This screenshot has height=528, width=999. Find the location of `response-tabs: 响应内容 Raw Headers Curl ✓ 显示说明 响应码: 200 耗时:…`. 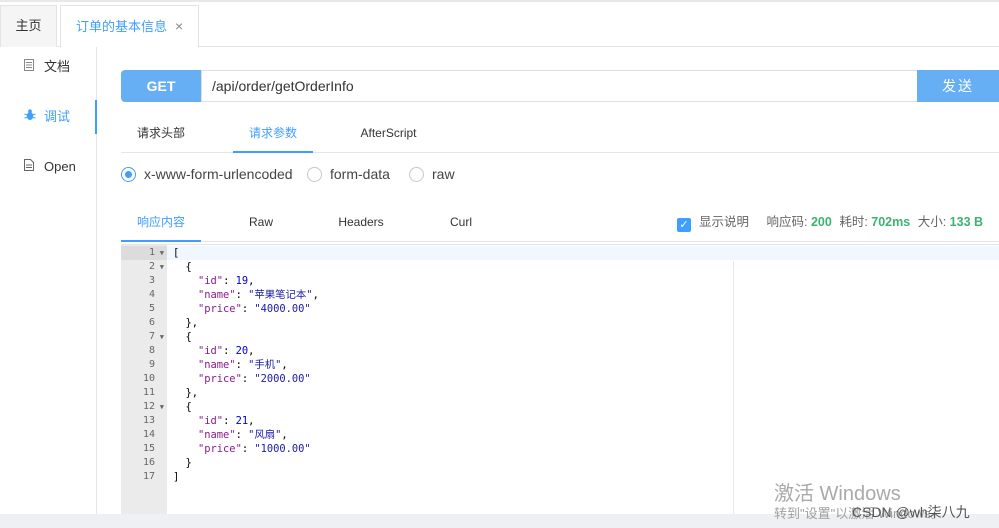

response-tabs: 响应内容 Raw Headers Curl ✓ 显示说明 响应码: 200 耗时:… is located at coordinates (560, 223).